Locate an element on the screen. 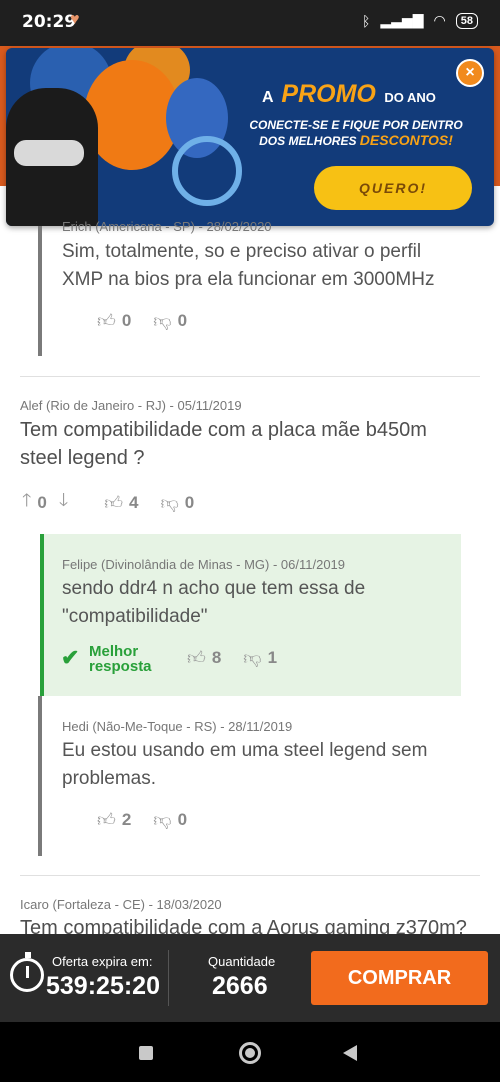  battery-icon: 58 is located at coordinates (466, 20).